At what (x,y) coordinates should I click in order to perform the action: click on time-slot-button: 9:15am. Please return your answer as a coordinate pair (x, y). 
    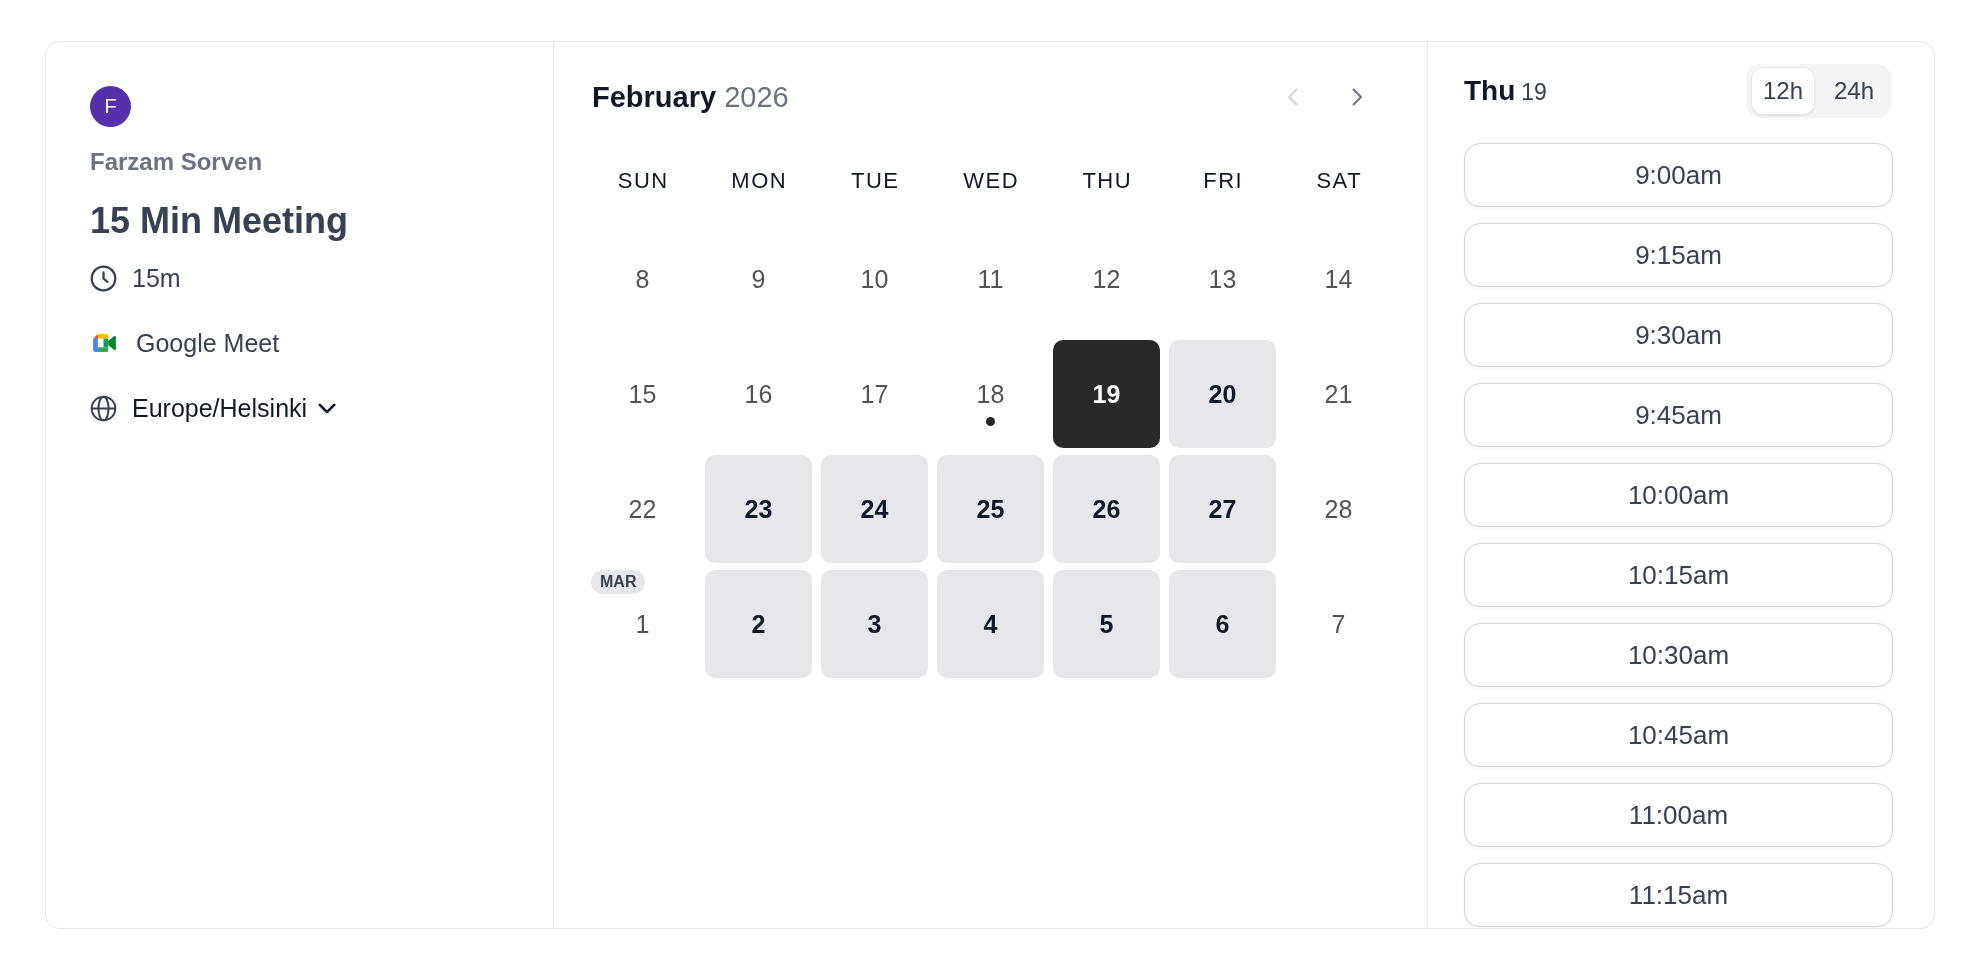
    Looking at the image, I should click on (1678, 255).